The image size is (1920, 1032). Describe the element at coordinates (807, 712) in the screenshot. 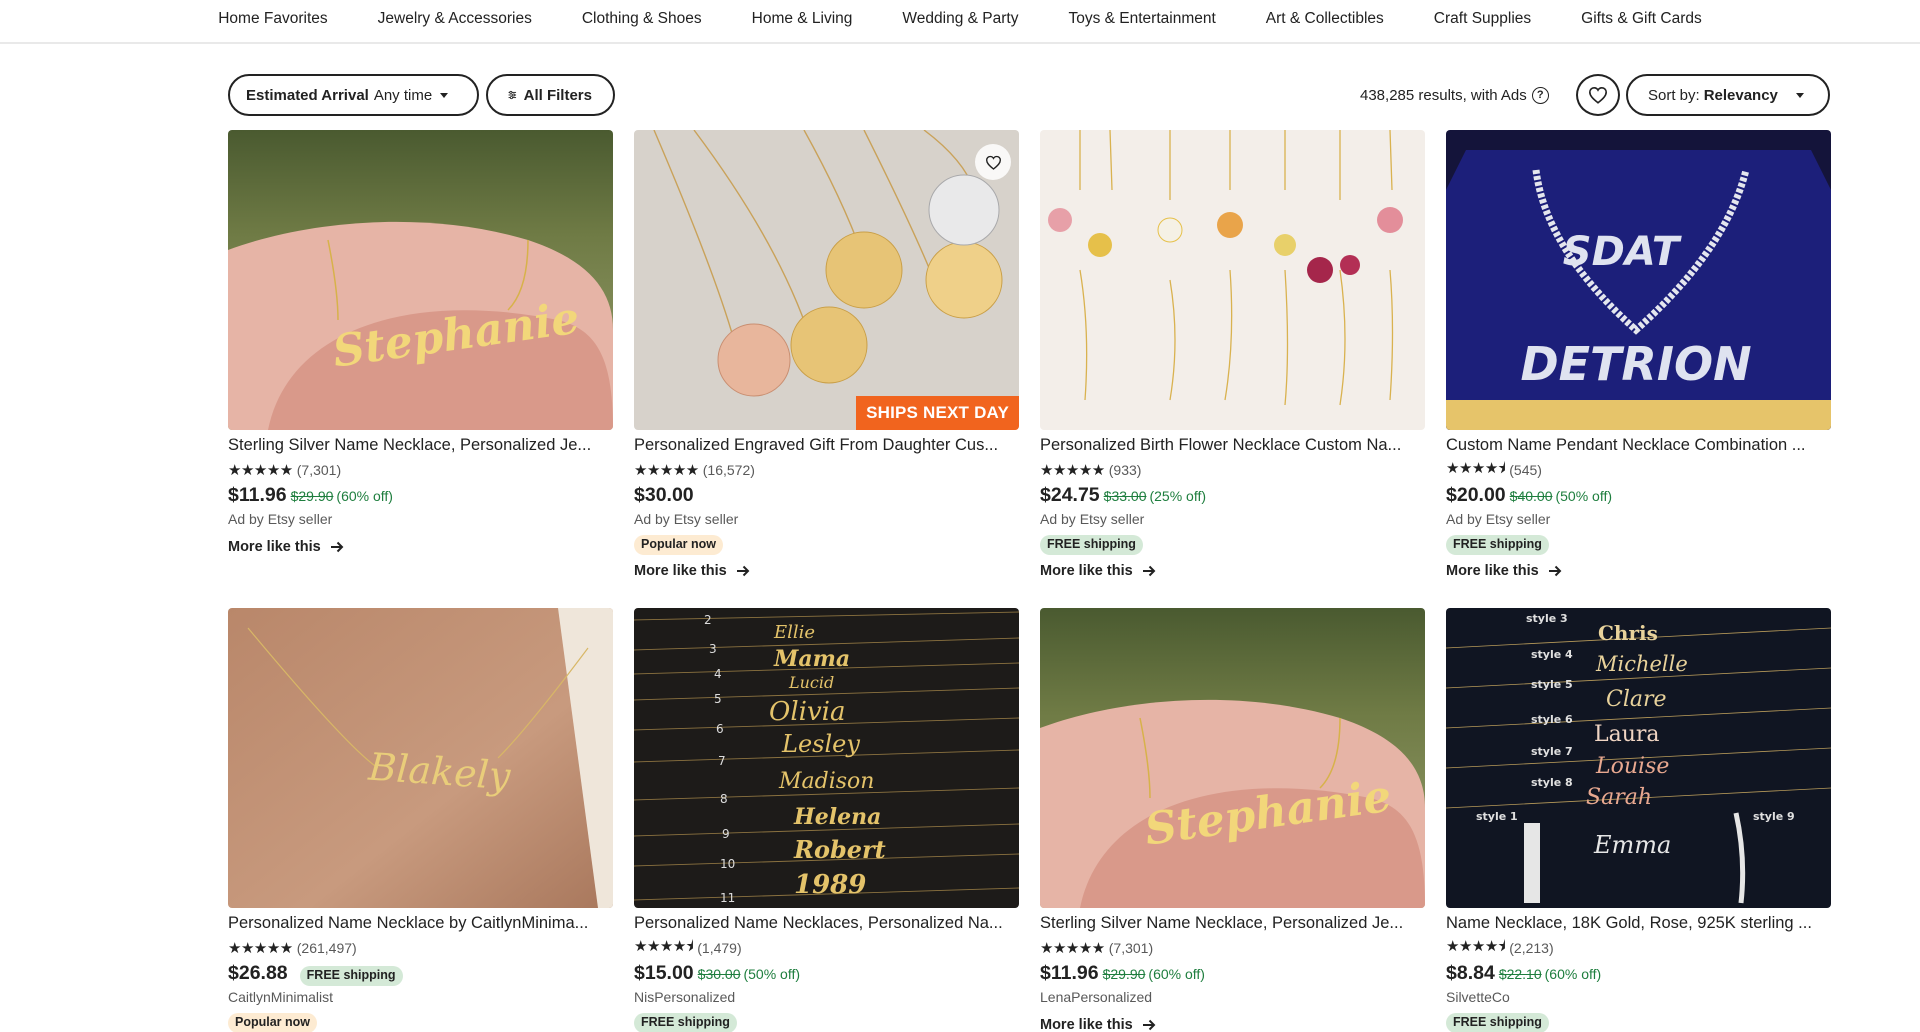

I see `svg-text: Olivia` at that location.